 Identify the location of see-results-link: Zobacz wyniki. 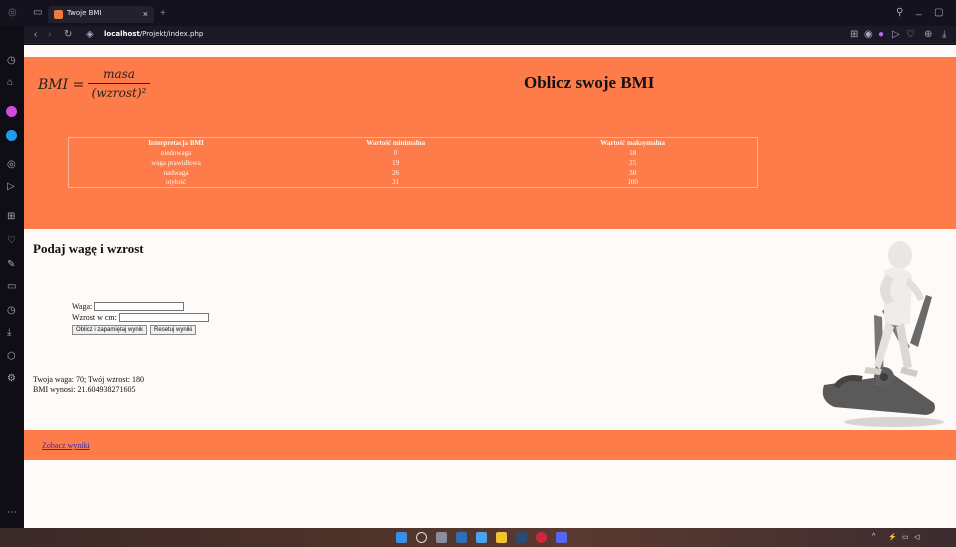
(66, 445).